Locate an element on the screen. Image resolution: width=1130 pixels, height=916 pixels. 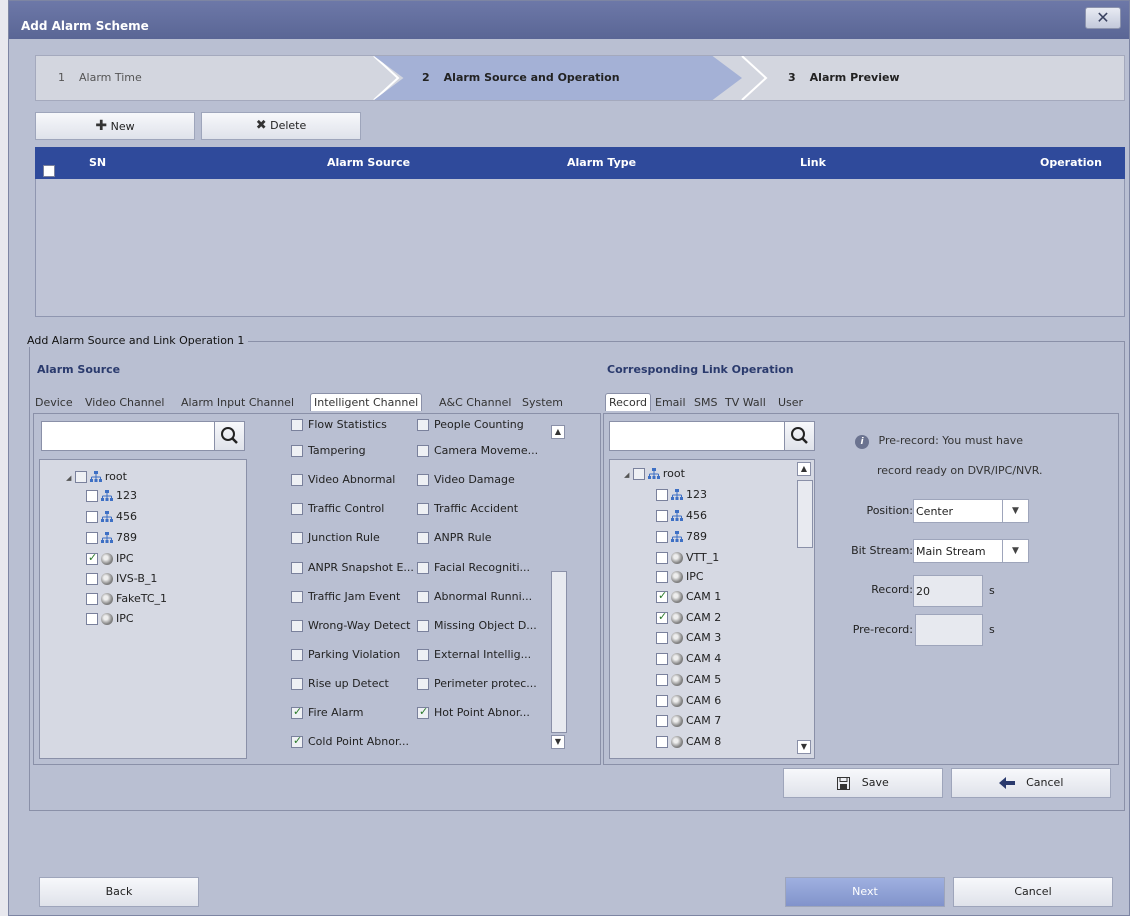
alarm-type-item: Parking Violation is located at coordinates (345, 654).